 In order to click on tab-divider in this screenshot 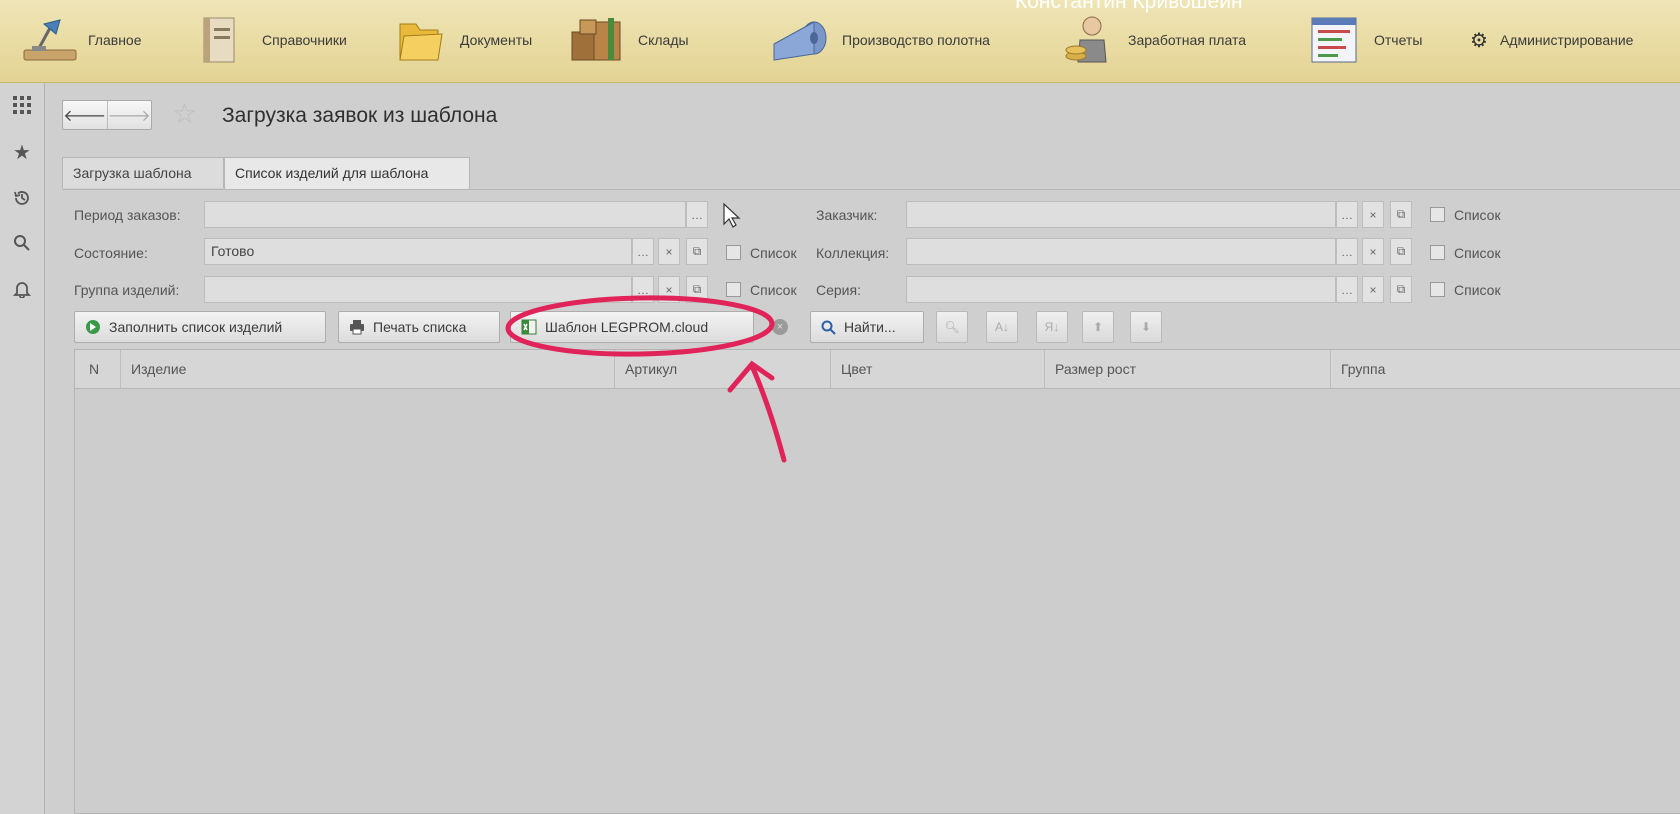, I will do `click(871, 189)`.